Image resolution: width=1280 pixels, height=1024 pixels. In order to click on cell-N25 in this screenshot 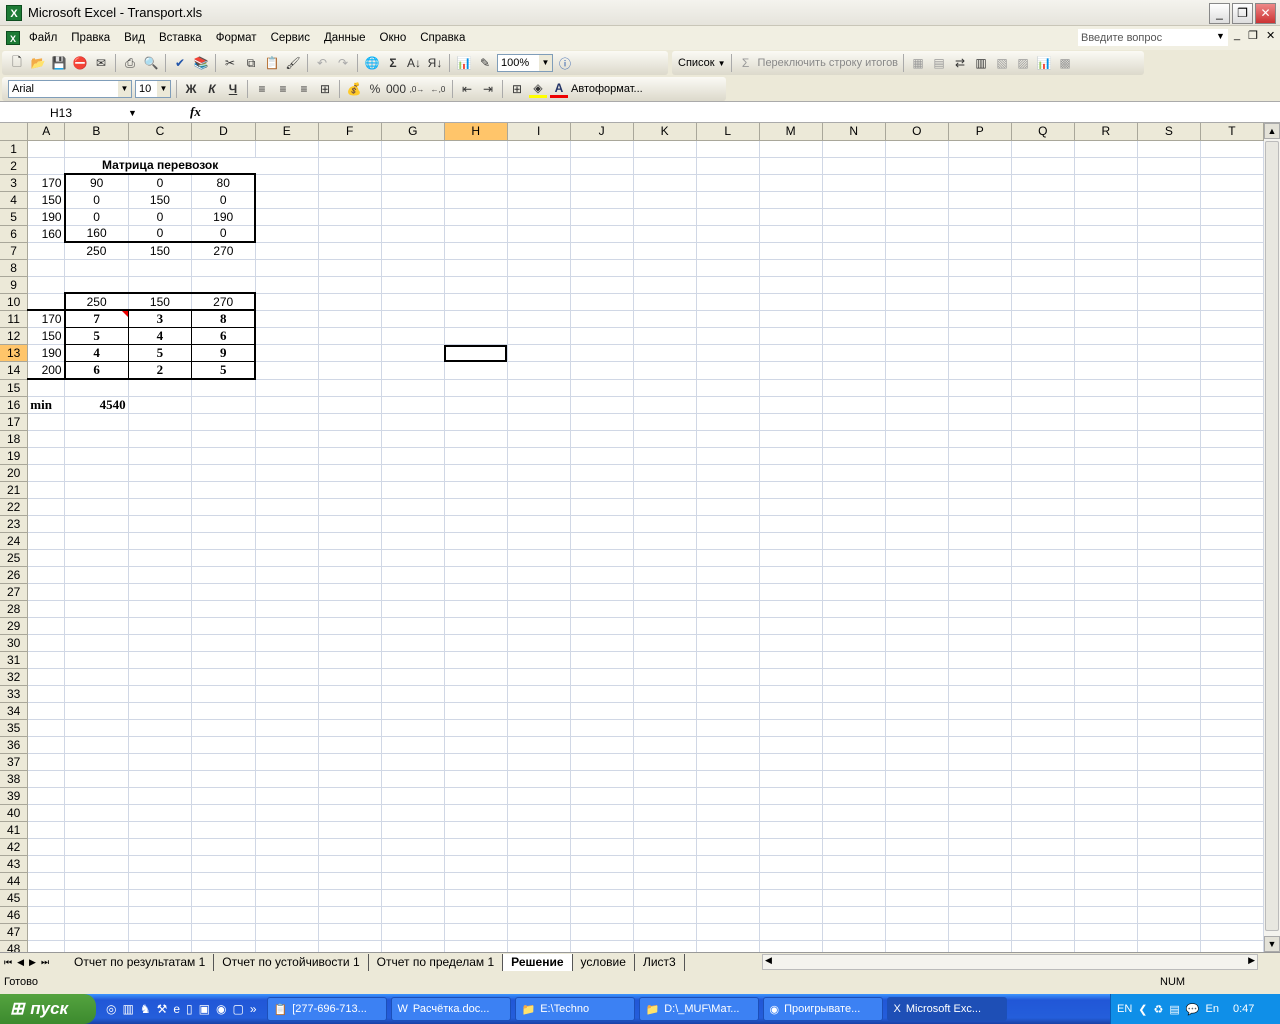, I will do `click(854, 558)`.